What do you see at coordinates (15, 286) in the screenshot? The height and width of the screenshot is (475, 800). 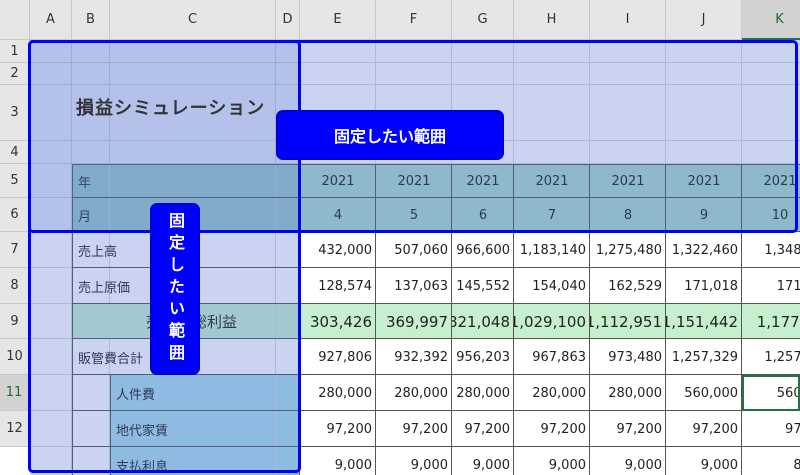 I see `row-header-8: 8` at bounding box center [15, 286].